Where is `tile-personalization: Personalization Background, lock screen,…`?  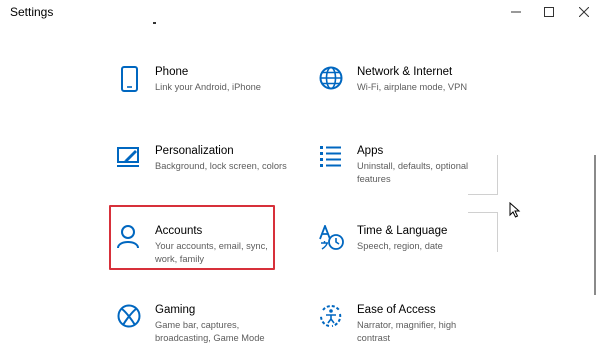
tile-personalization: Personalization Background, lock screen,… is located at coordinates (204, 165).